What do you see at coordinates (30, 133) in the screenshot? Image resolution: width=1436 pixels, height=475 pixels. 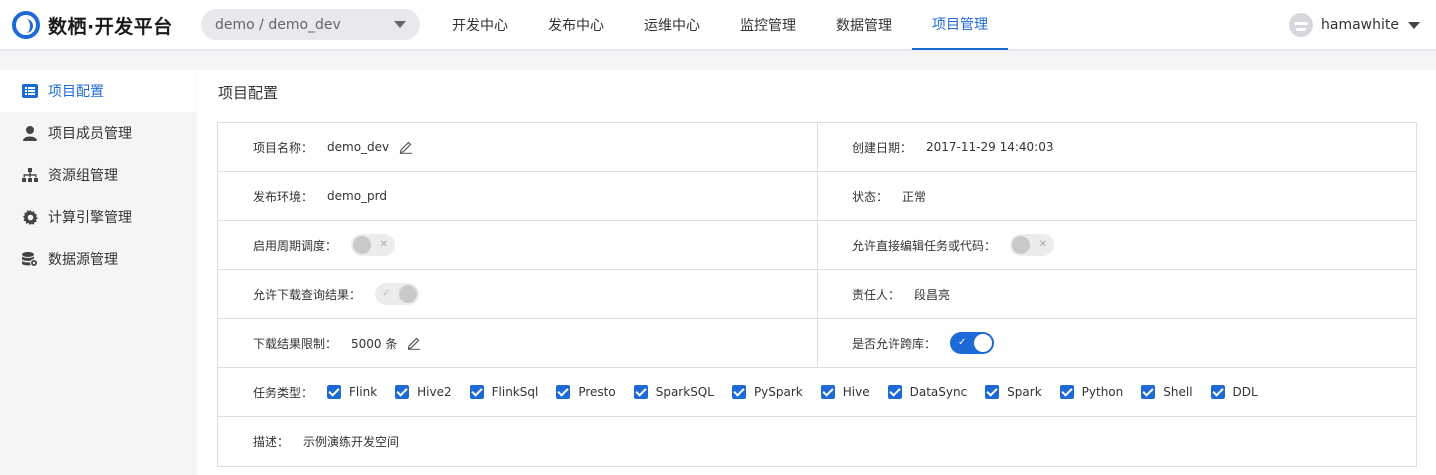 I see `user-icon` at bounding box center [30, 133].